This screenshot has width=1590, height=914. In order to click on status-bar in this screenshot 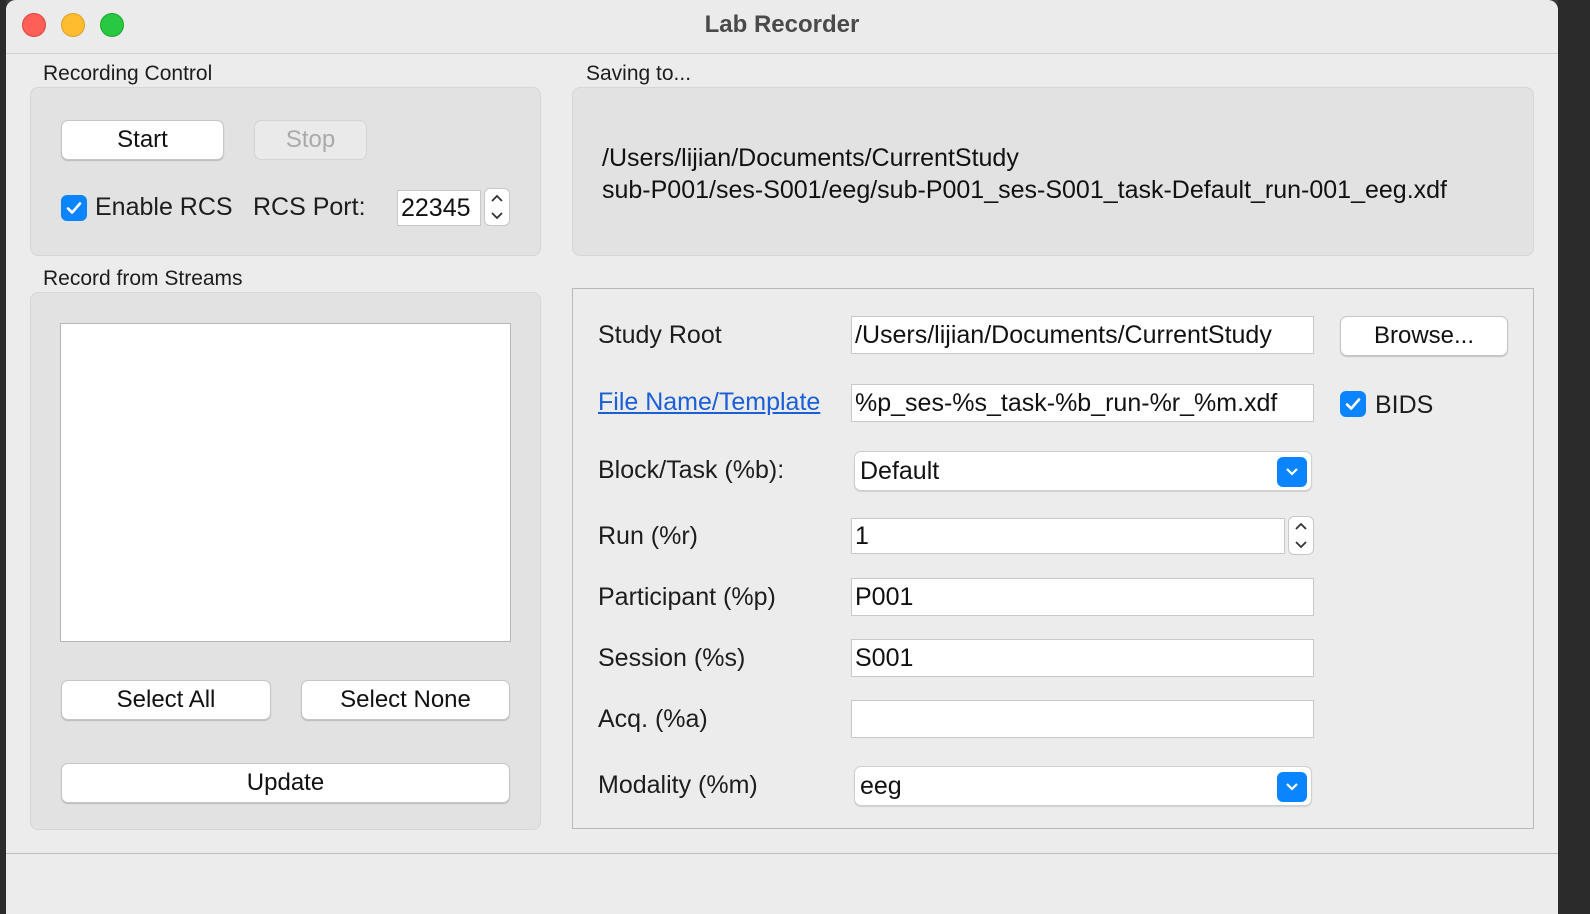, I will do `click(782, 883)`.